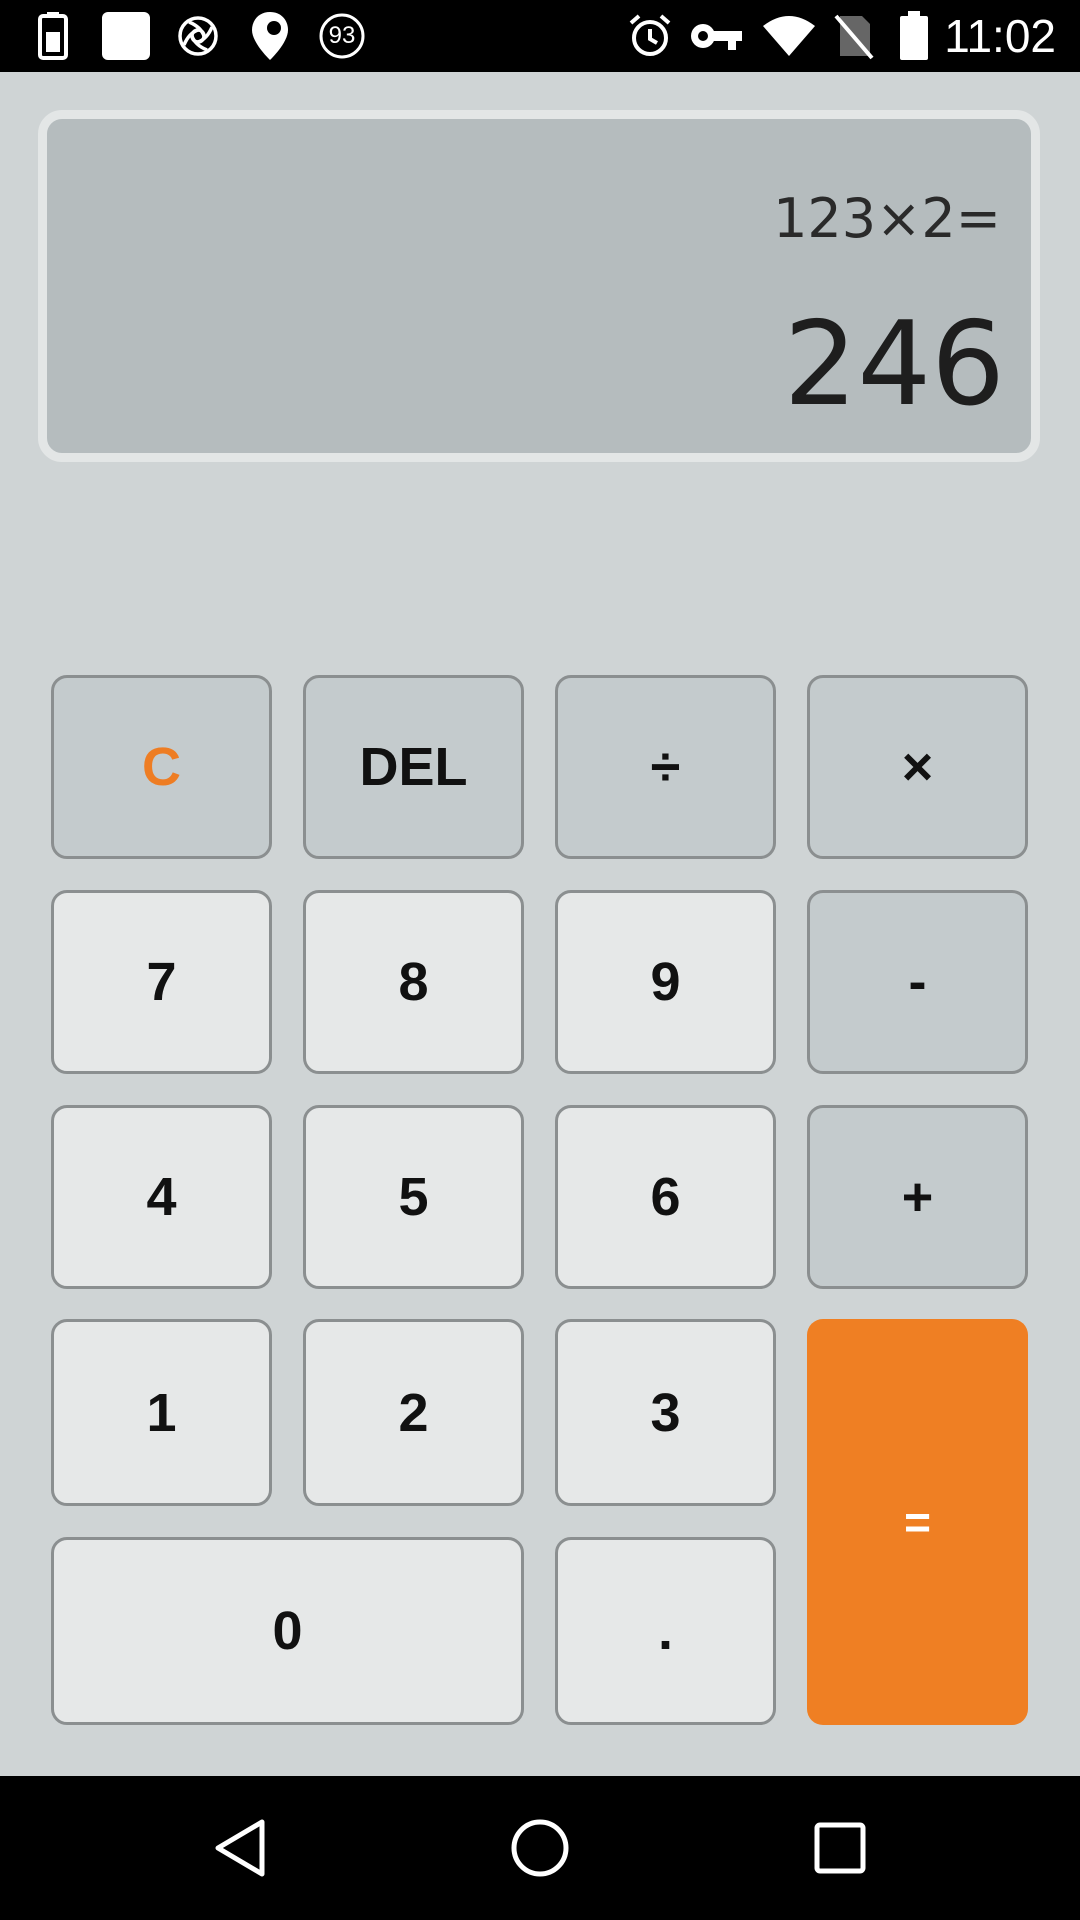 The width and height of the screenshot is (1080, 1920). Describe the element at coordinates (413, 982) in the screenshot. I see `digit-8-button: 8` at that location.